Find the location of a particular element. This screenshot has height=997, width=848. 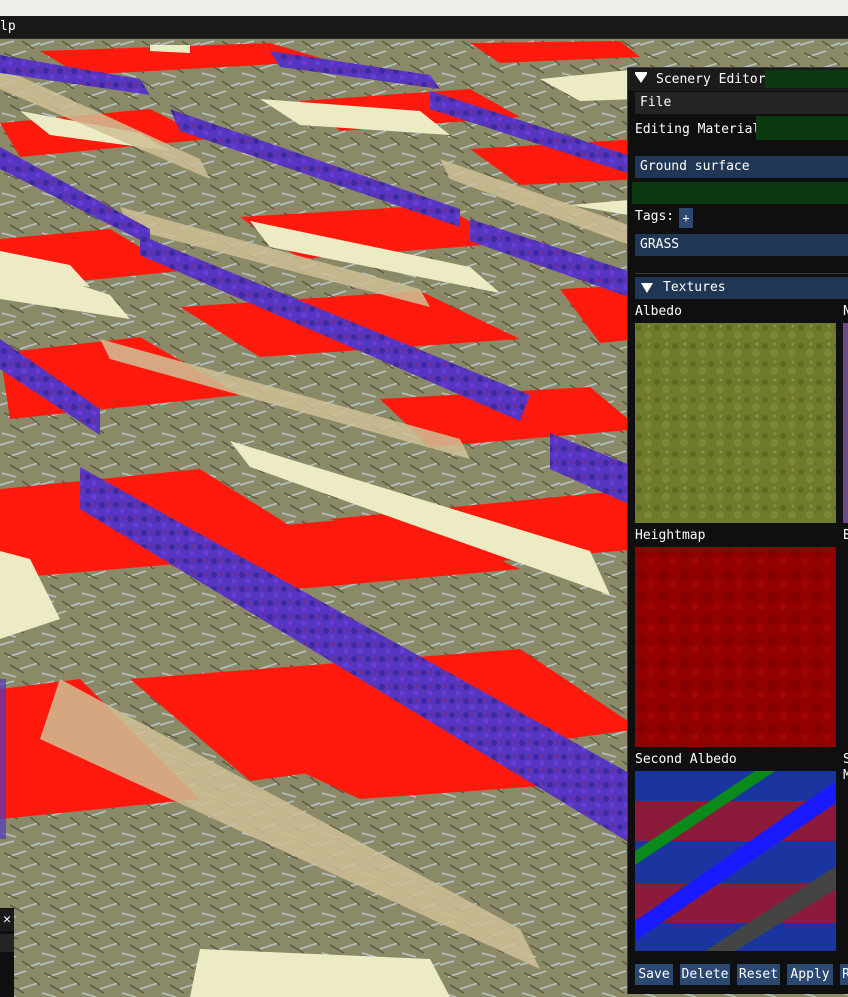

material-path-field is located at coordinates (740, 193).